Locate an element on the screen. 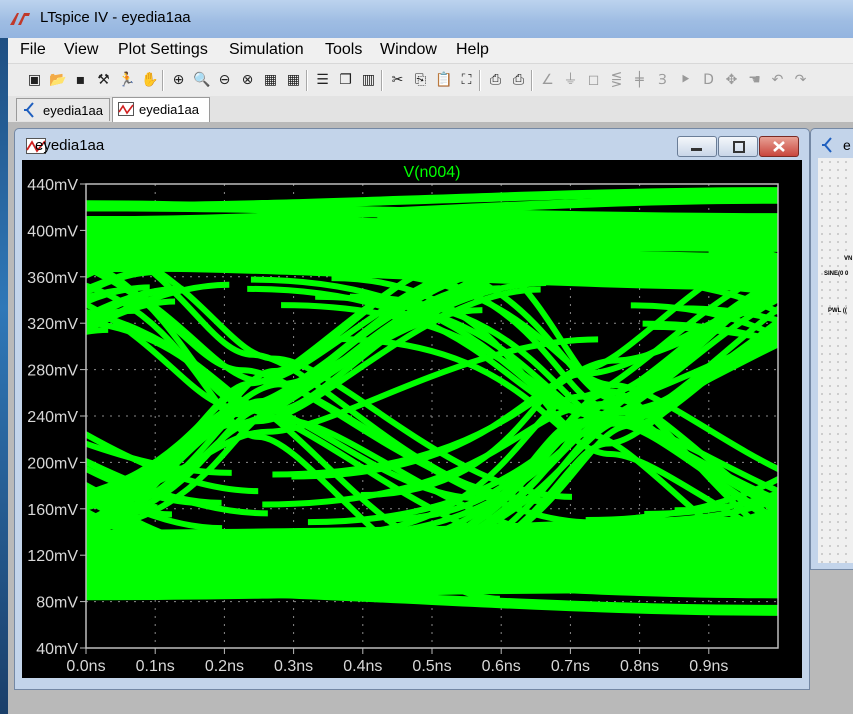 This screenshot has width=853, height=714. x-tick-label: 0.0ns is located at coordinates (85, 666).